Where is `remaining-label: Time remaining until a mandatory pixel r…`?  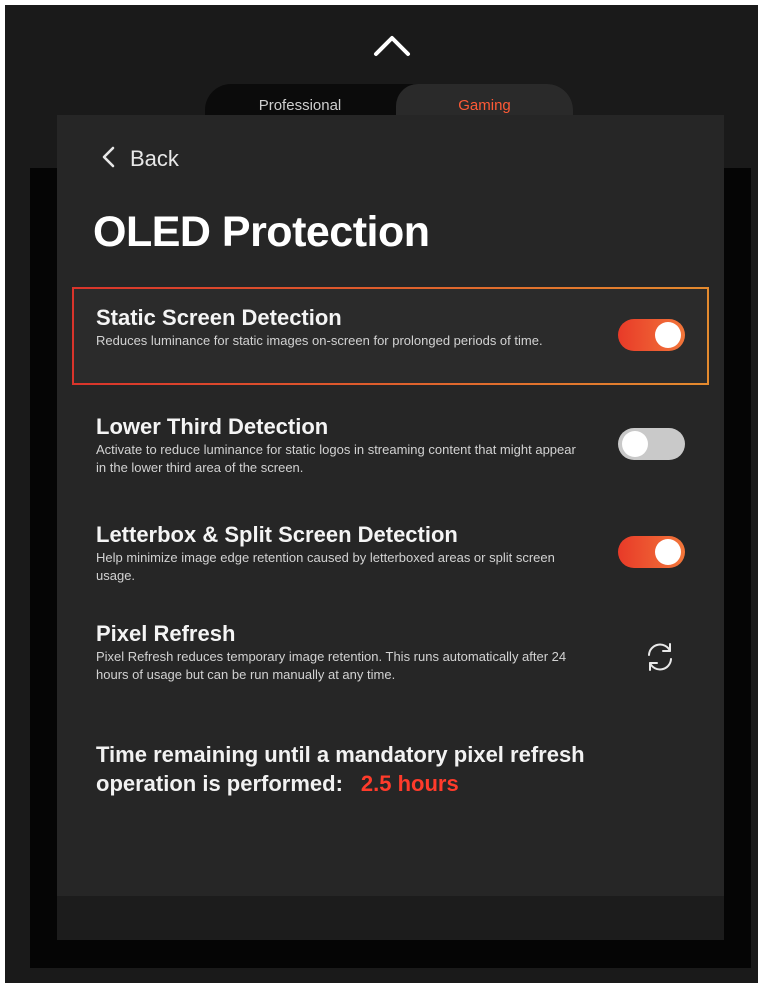
remaining-label: Time remaining until a mandatory pixel r… is located at coordinates (340, 769).